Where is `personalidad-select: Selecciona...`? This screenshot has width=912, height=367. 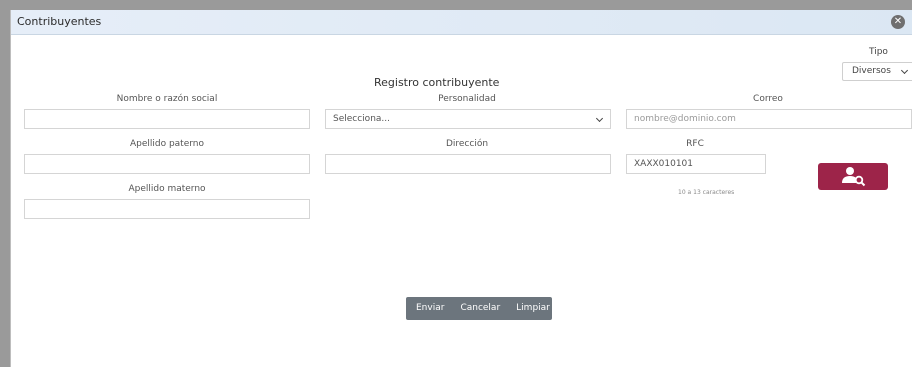 personalidad-select: Selecciona... is located at coordinates (468, 119).